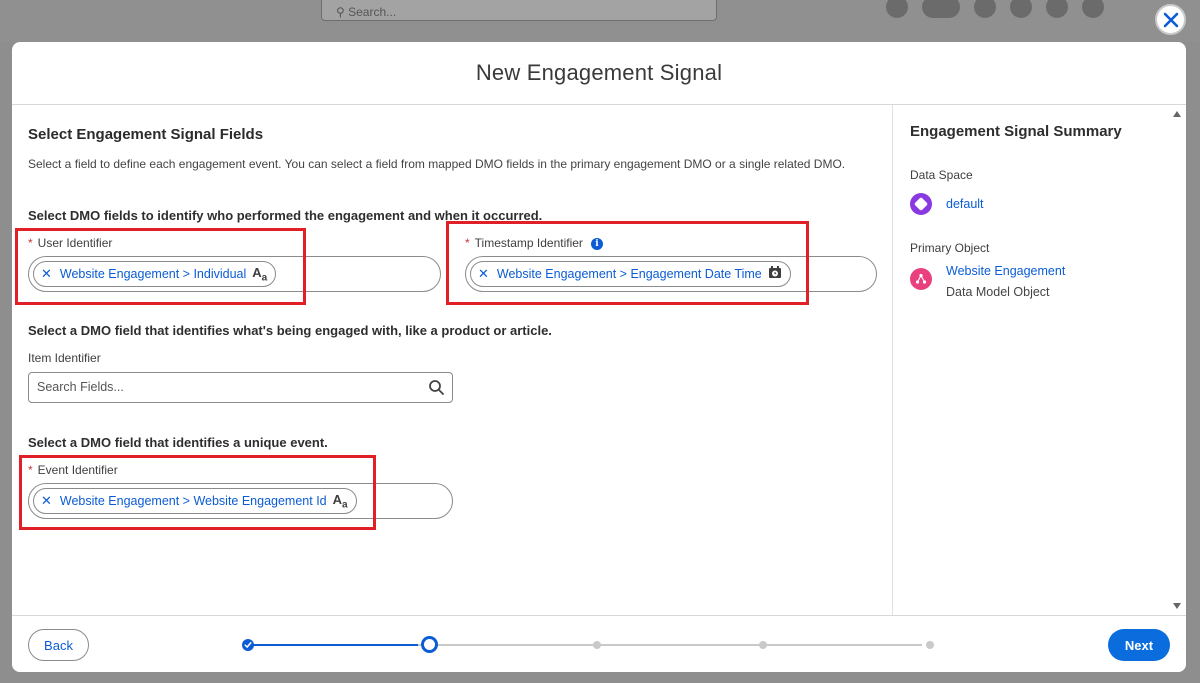 The image size is (1200, 683). I want to click on progress-fill, so click(333, 645).